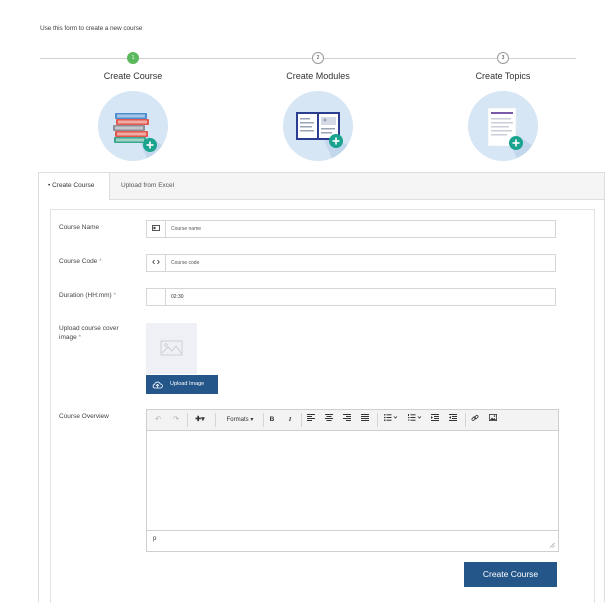 The image size is (614, 603). I want to click on bullet-list-icon, so click(391, 420).